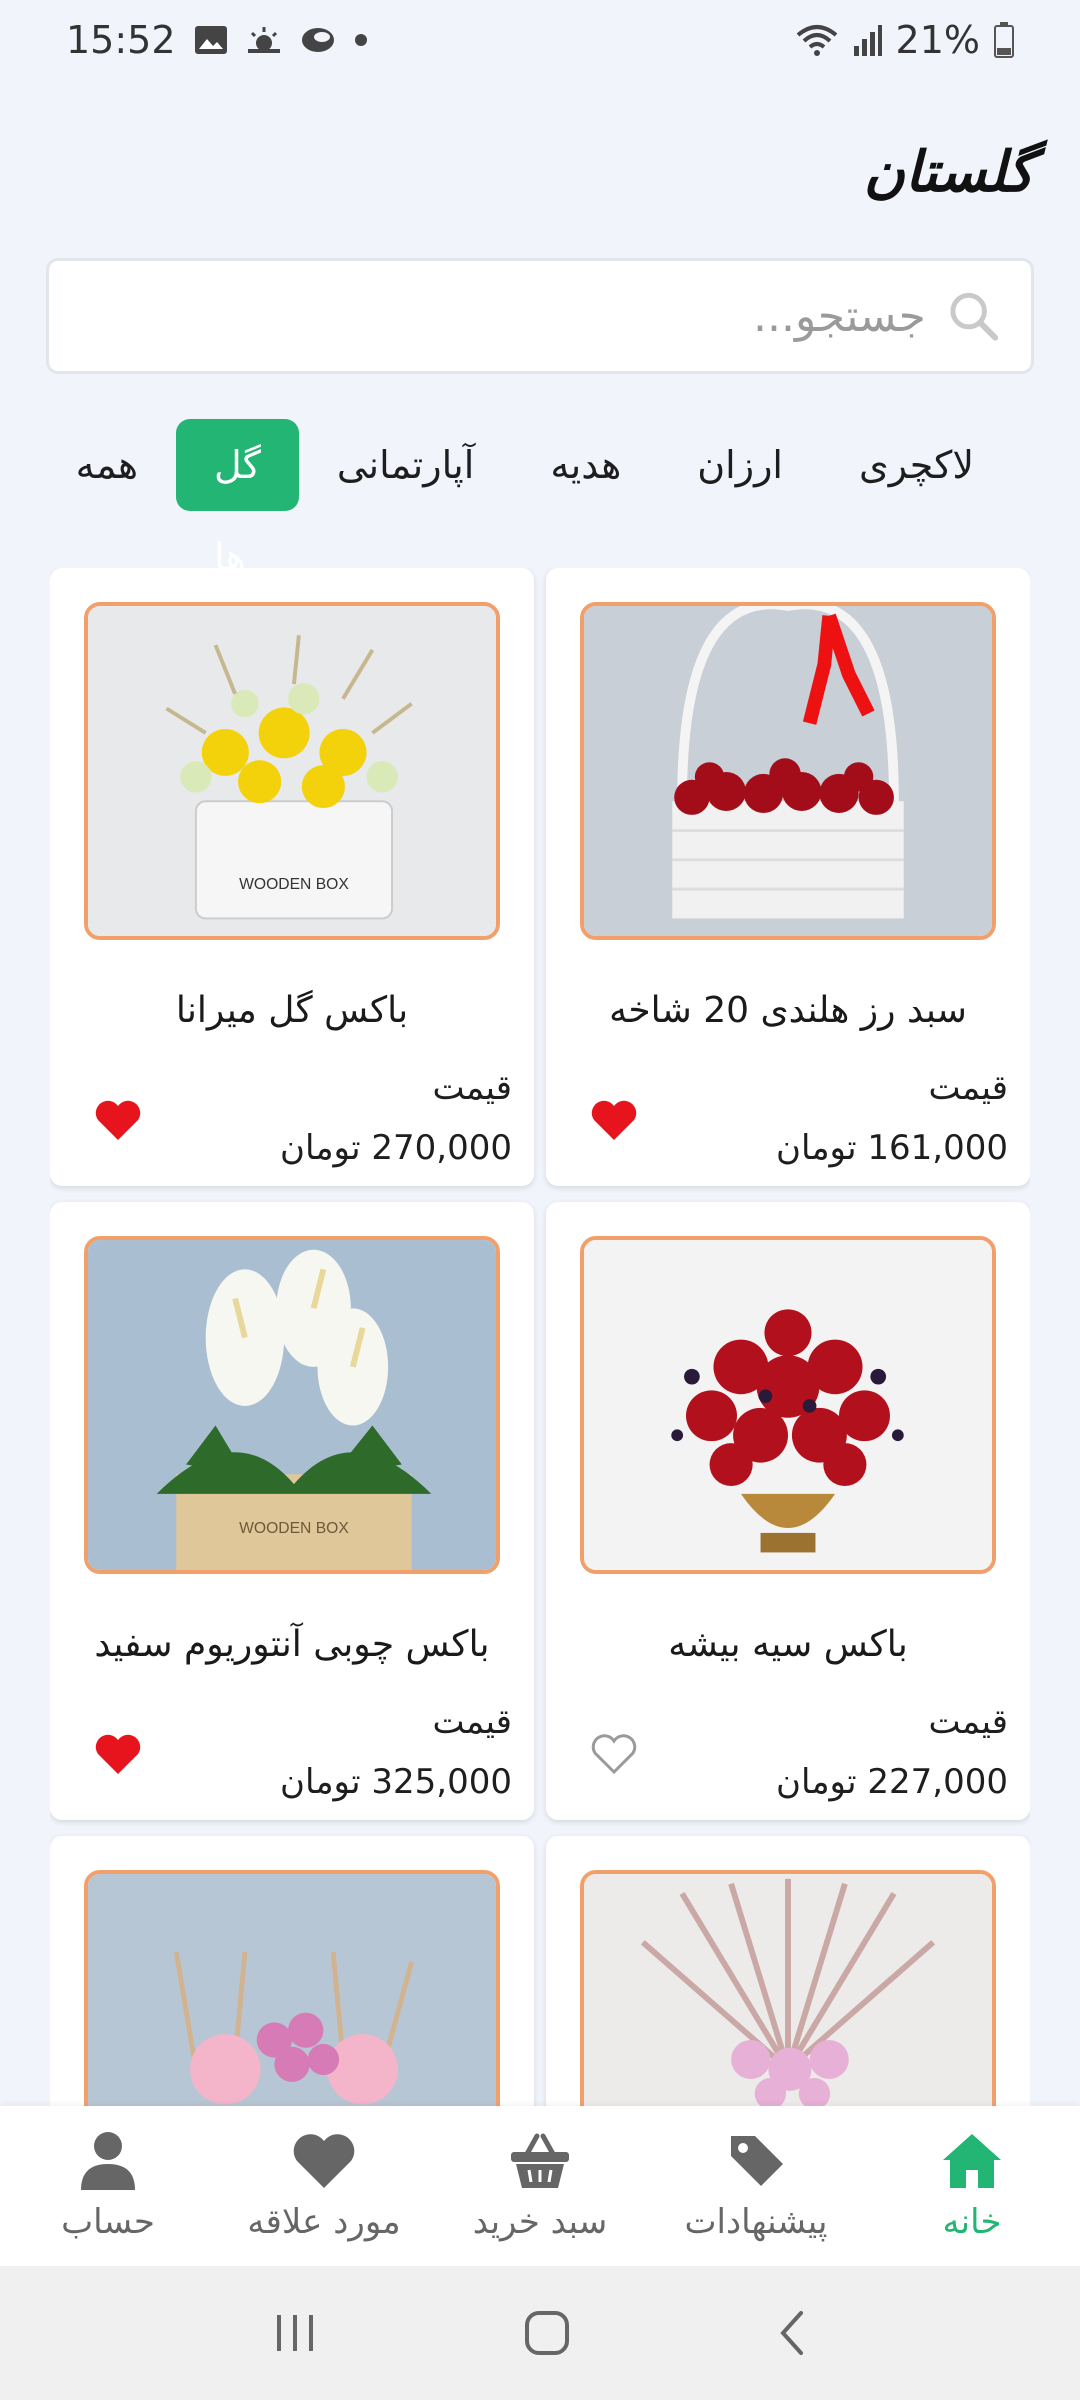  I want to click on user-icon, so click(108, 2161).